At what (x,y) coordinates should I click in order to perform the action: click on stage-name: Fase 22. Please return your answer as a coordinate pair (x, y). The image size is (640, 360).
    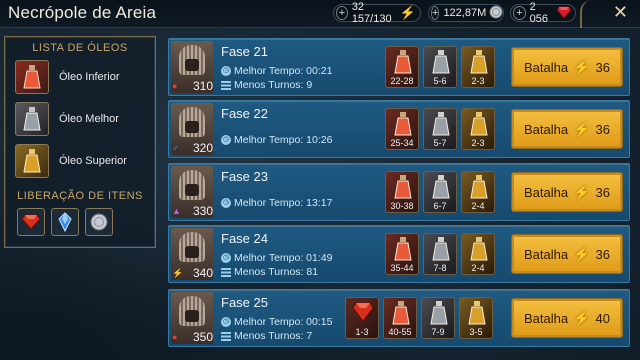
    Looking at the image, I should click on (244, 113).